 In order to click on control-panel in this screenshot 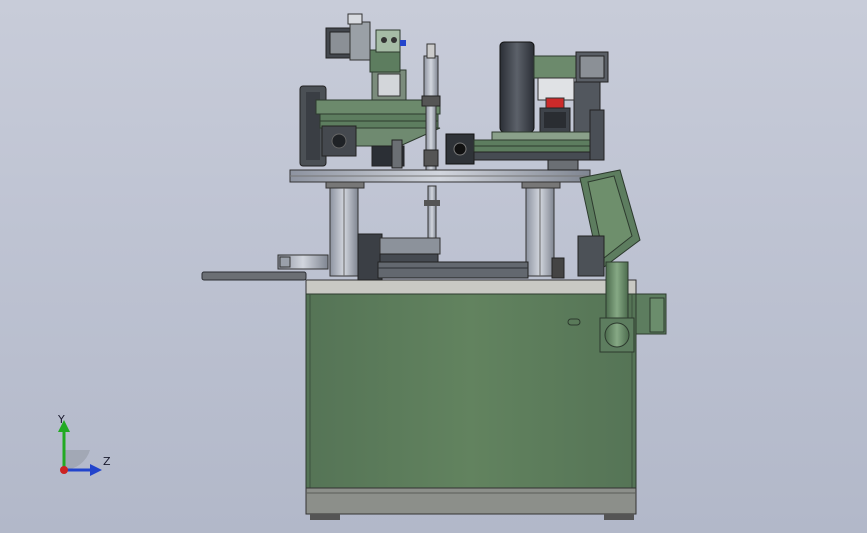, I will do `click(609, 223)`.